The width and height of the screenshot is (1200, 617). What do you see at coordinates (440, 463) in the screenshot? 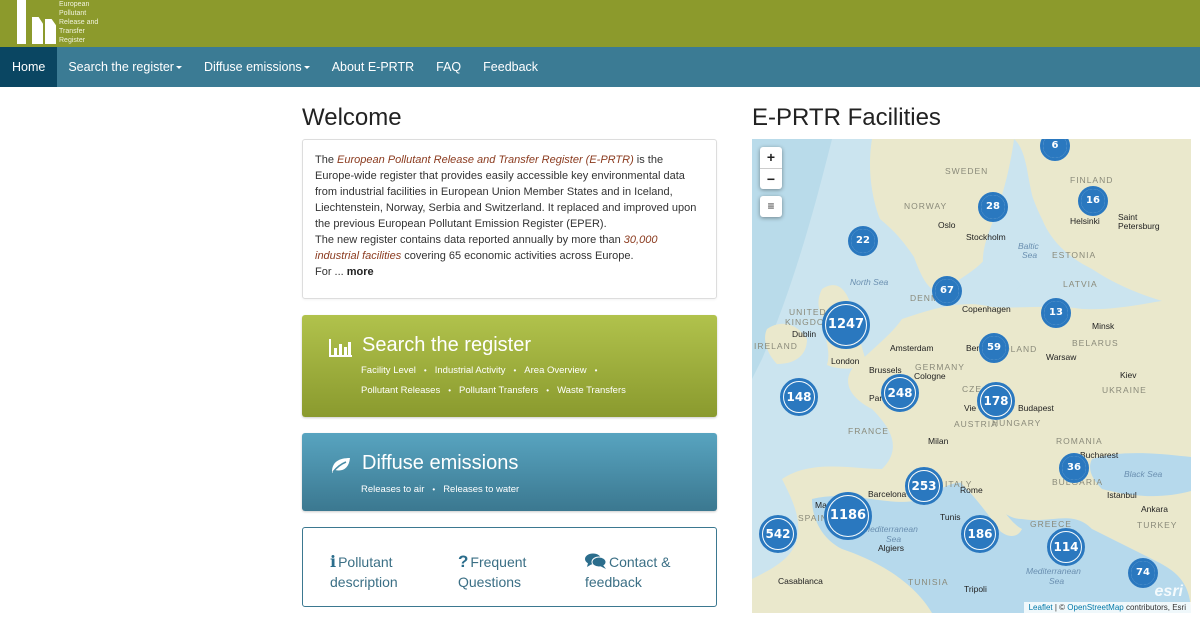
I see `diffuse-emissions-title: Diffuse emissions` at bounding box center [440, 463].